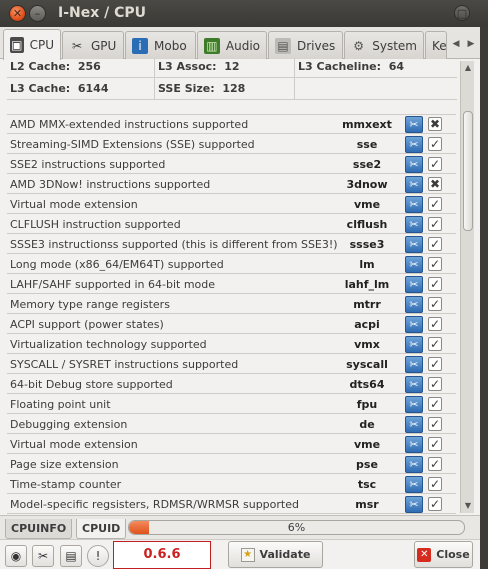  What do you see at coordinates (367, 504) in the screenshot?
I see `instruction-flag: msr` at bounding box center [367, 504].